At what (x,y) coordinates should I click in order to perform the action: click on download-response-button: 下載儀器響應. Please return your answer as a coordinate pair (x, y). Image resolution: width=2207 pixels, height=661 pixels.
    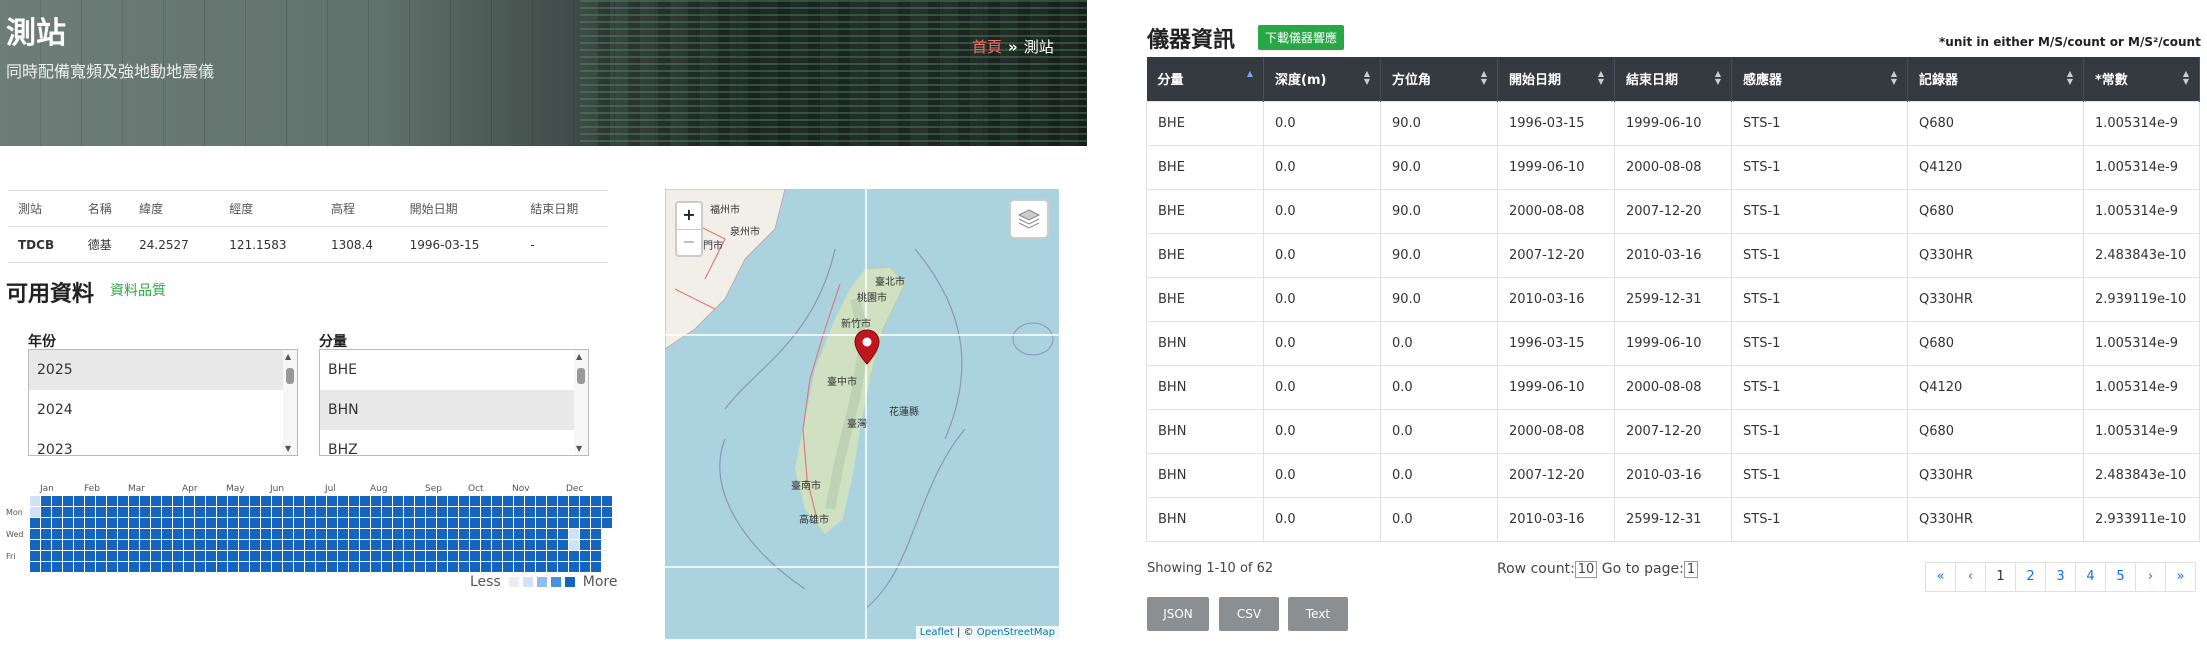
    Looking at the image, I should click on (1301, 37).